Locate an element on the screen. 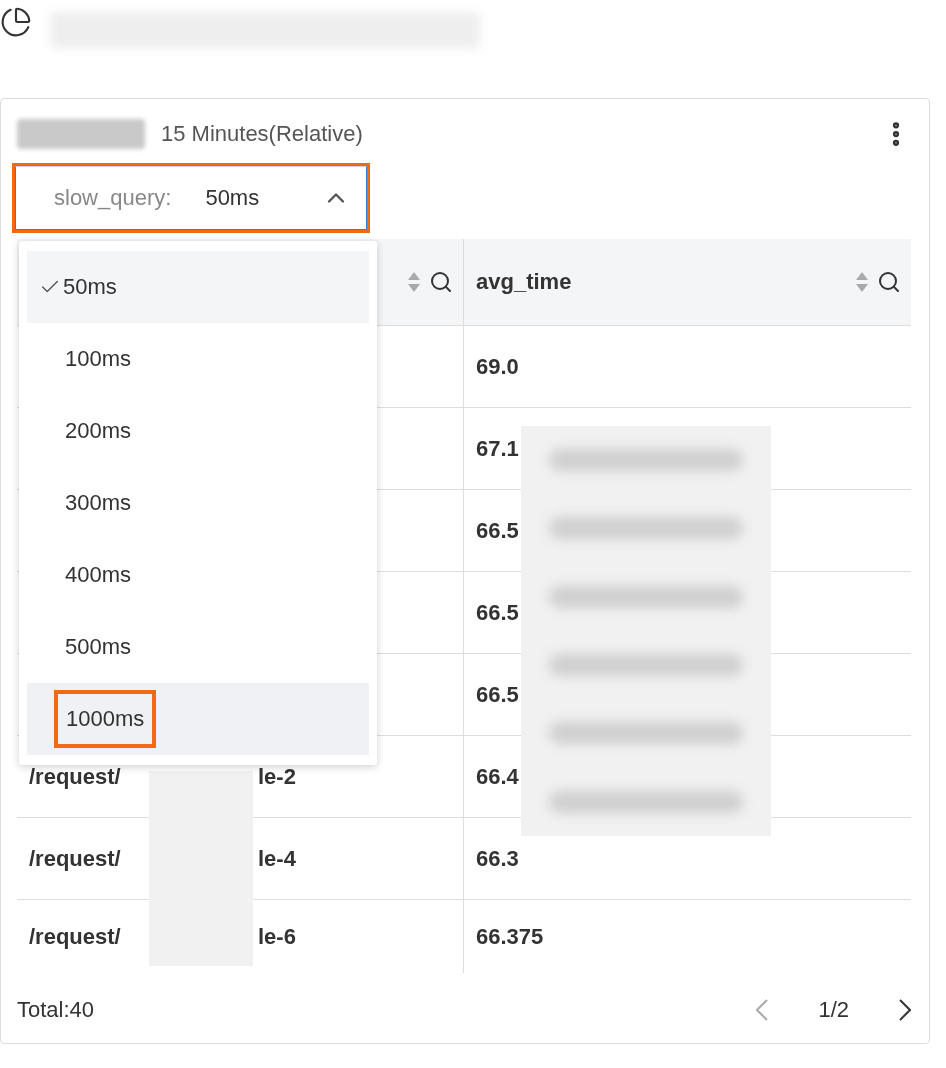 The height and width of the screenshot is (1068, 946). avg-time-text: 67.1 is located at coordinates (497, 448).